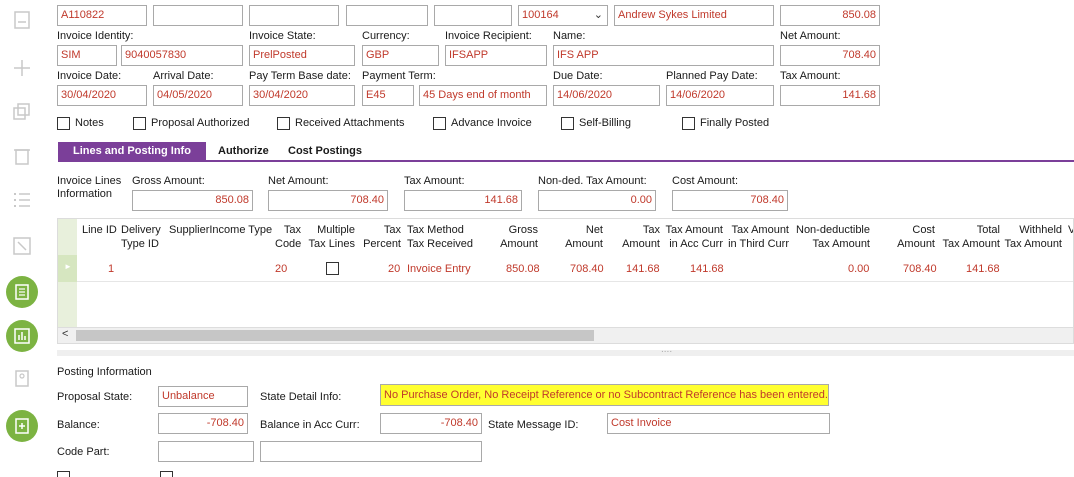 Image resolution: width=1074 pixels, height=477 pixels. What do you see at coordinates (540, 15) in the screenshot?
I see `supplier-id-value: 100164` at bounding box center [540, 15].